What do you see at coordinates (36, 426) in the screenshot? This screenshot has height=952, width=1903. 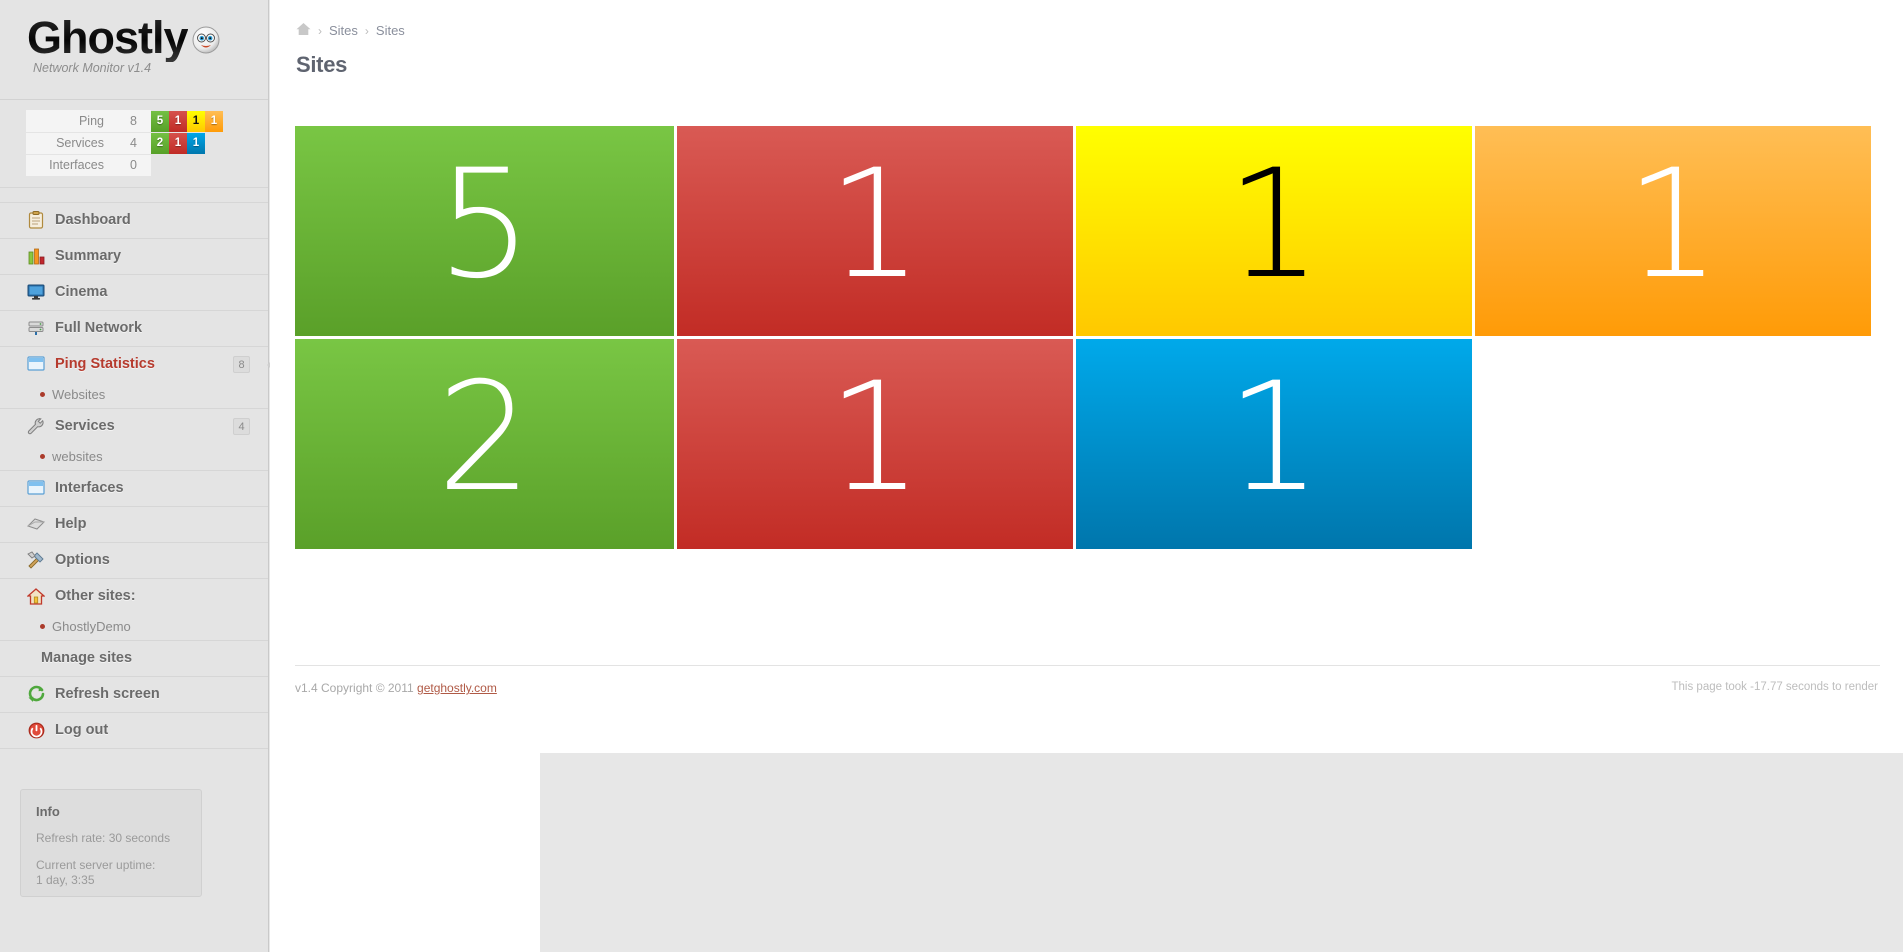 I see `wrench-icon` at bounding box center [36, 426].